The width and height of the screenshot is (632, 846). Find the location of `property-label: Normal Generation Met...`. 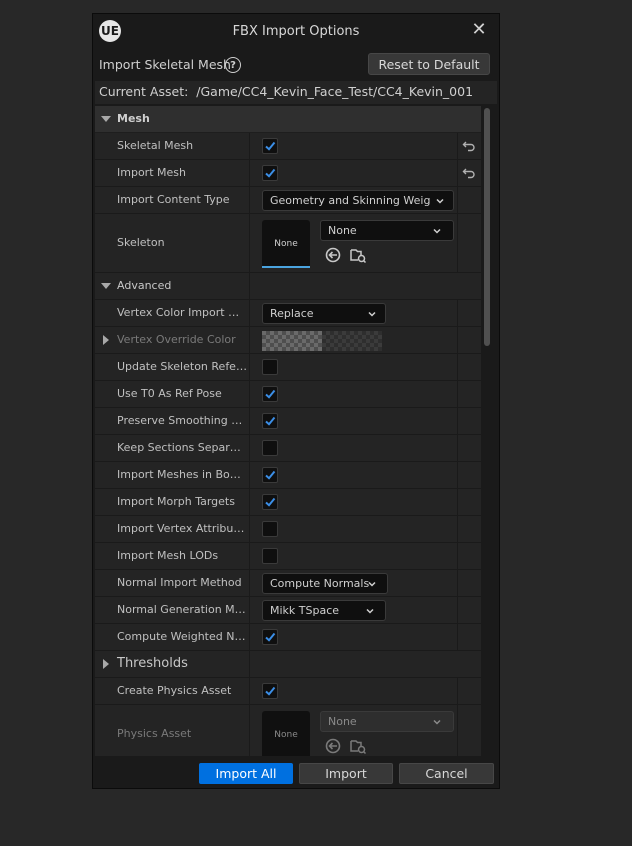

property-label: Normal Generation Met... is located at coordinates (182, 609).